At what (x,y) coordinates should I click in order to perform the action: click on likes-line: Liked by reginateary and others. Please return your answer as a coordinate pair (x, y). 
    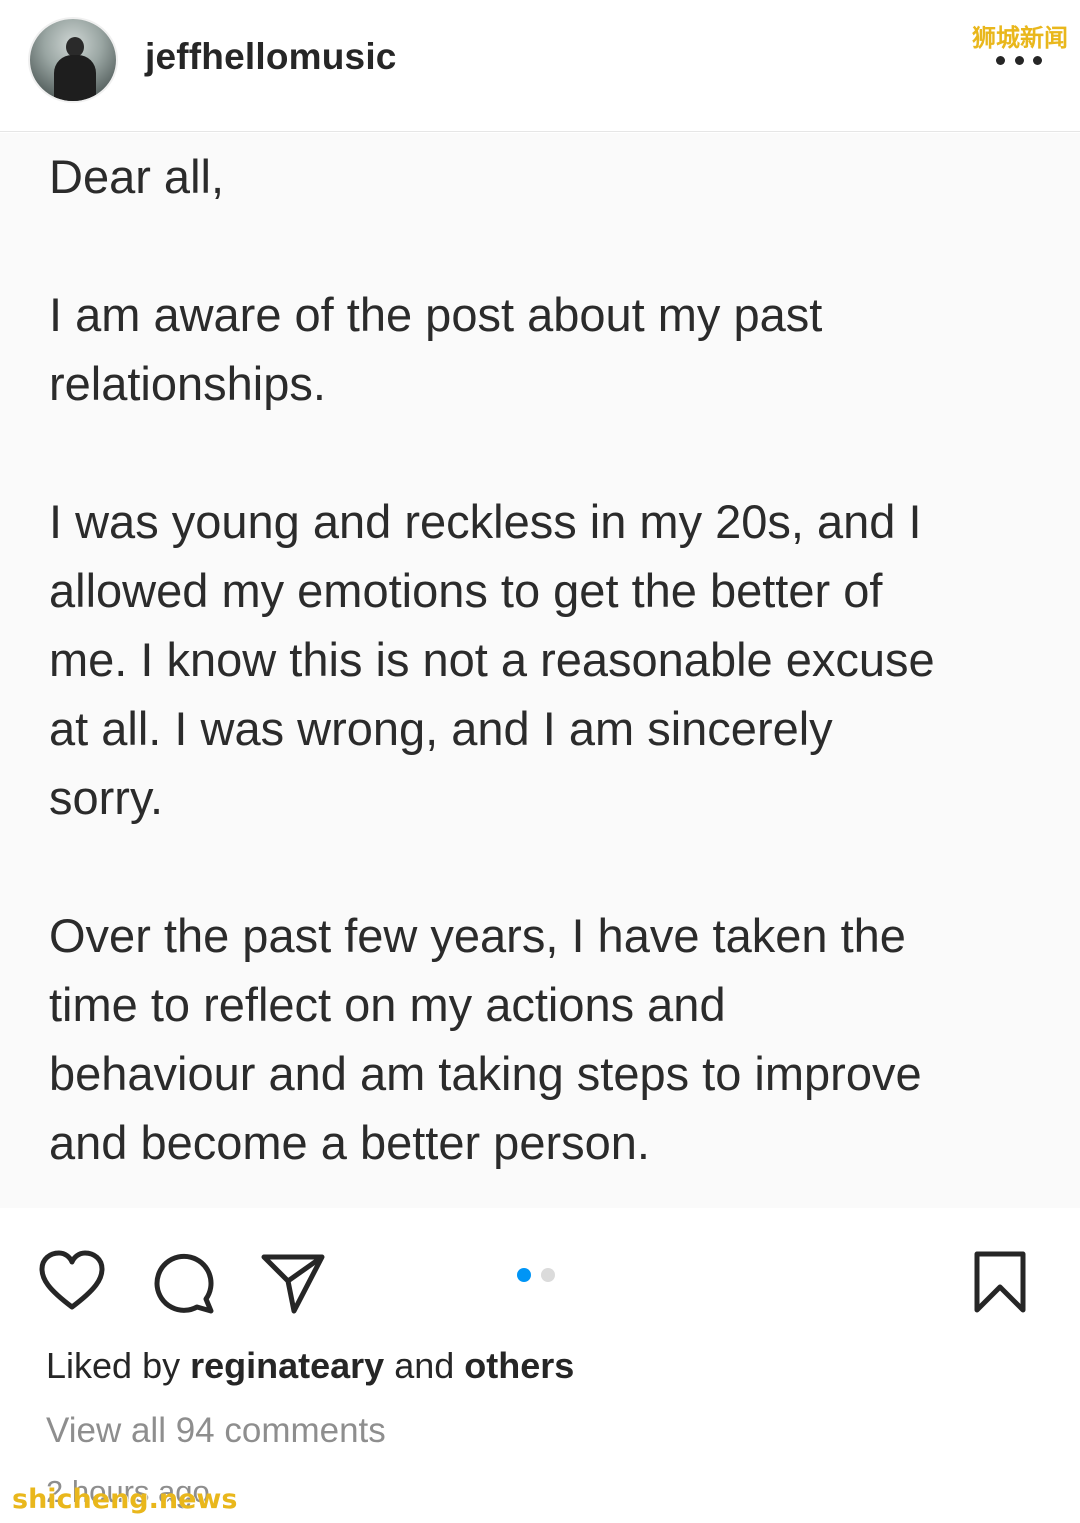
    Looking at the image, I should click on (310, 1366).